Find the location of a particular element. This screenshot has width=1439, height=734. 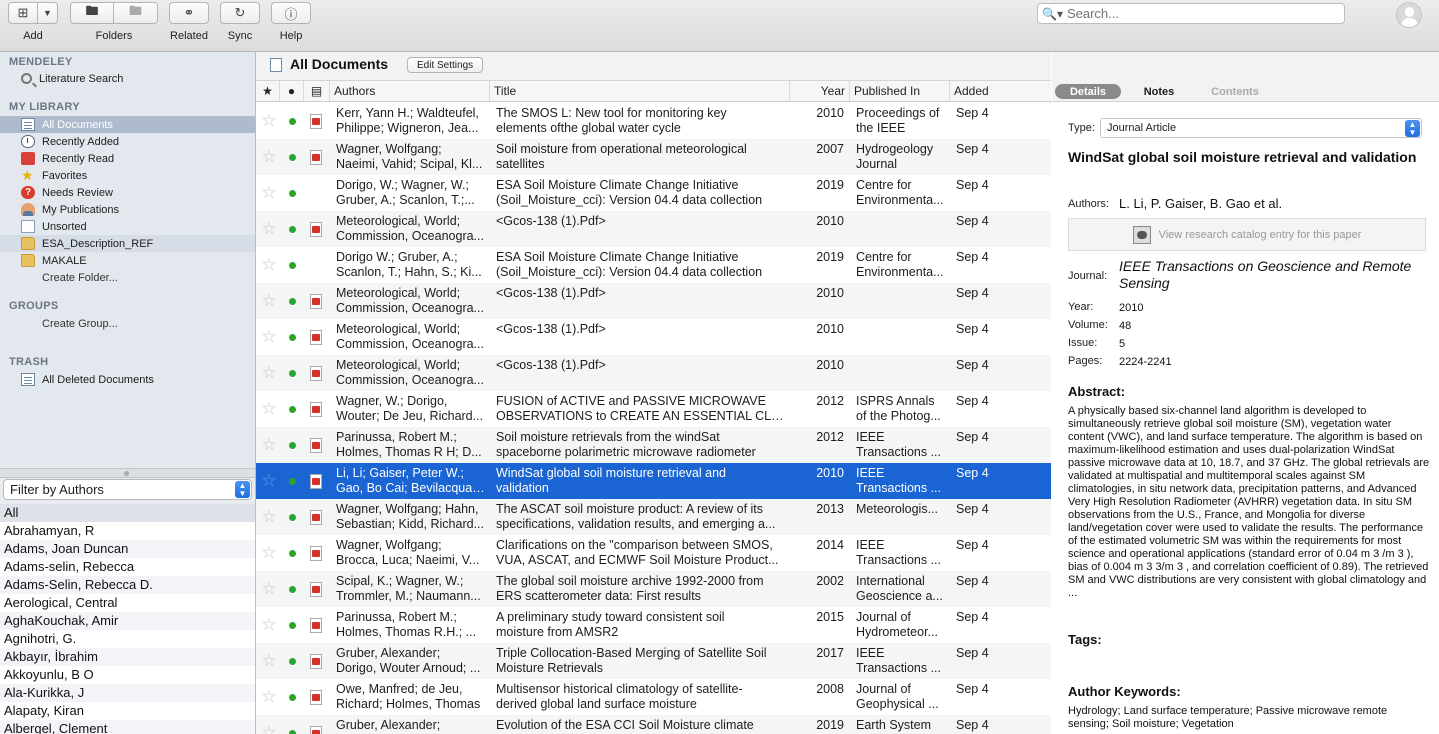

author-filter-item: AghaKouchak, Amir is located at coordinates (127, 621).